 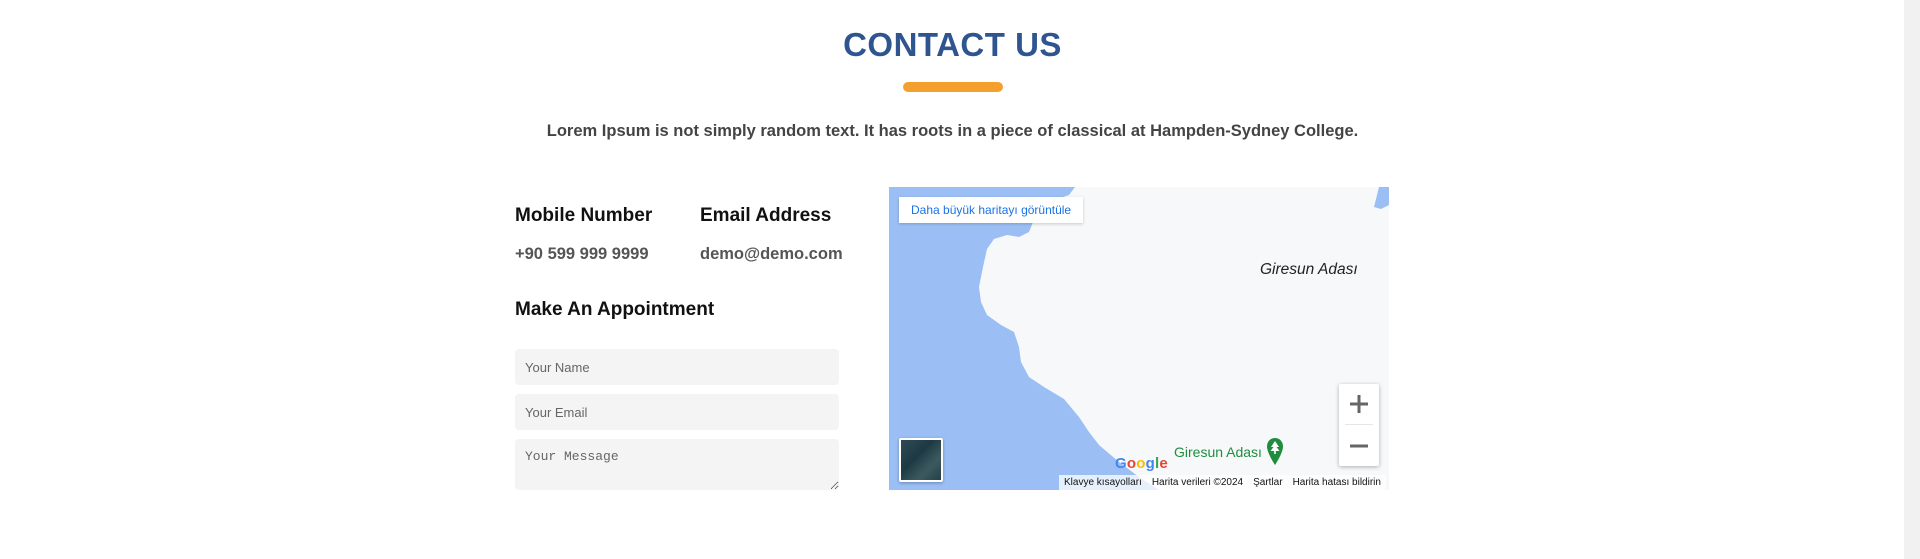 What do you see at coordinates (1912, 279) in the screenshot?
I see `page-scrollbar` at bounding box center [1912, 279].